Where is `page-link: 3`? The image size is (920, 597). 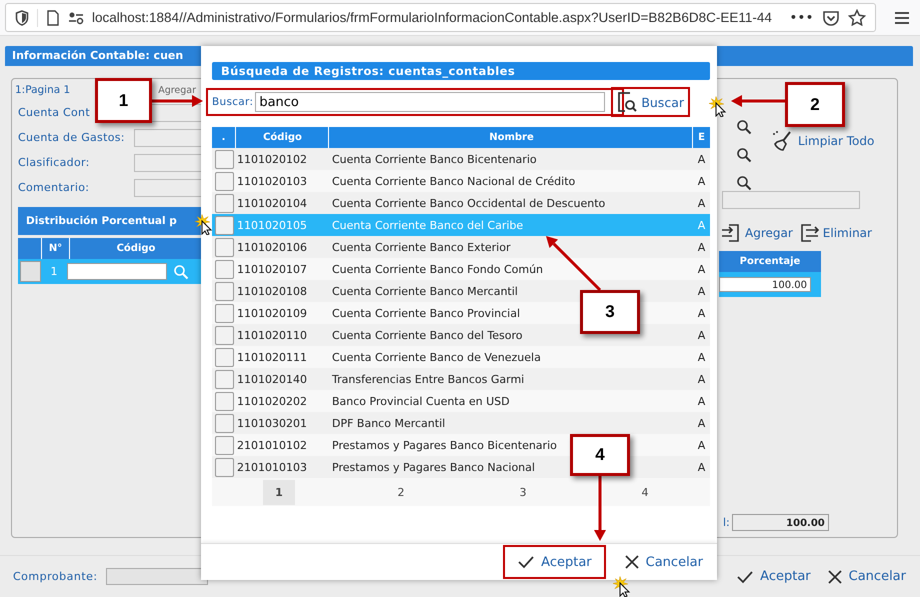
page-link: 3 is located at coordinates (523, 492).